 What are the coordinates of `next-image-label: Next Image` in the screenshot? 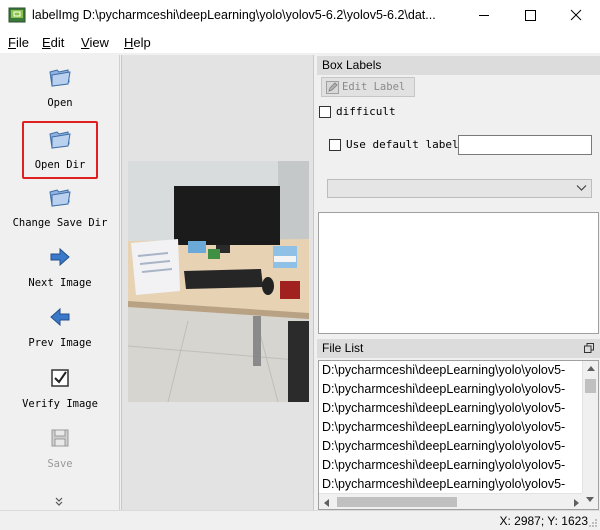 It's located at (60, 283).